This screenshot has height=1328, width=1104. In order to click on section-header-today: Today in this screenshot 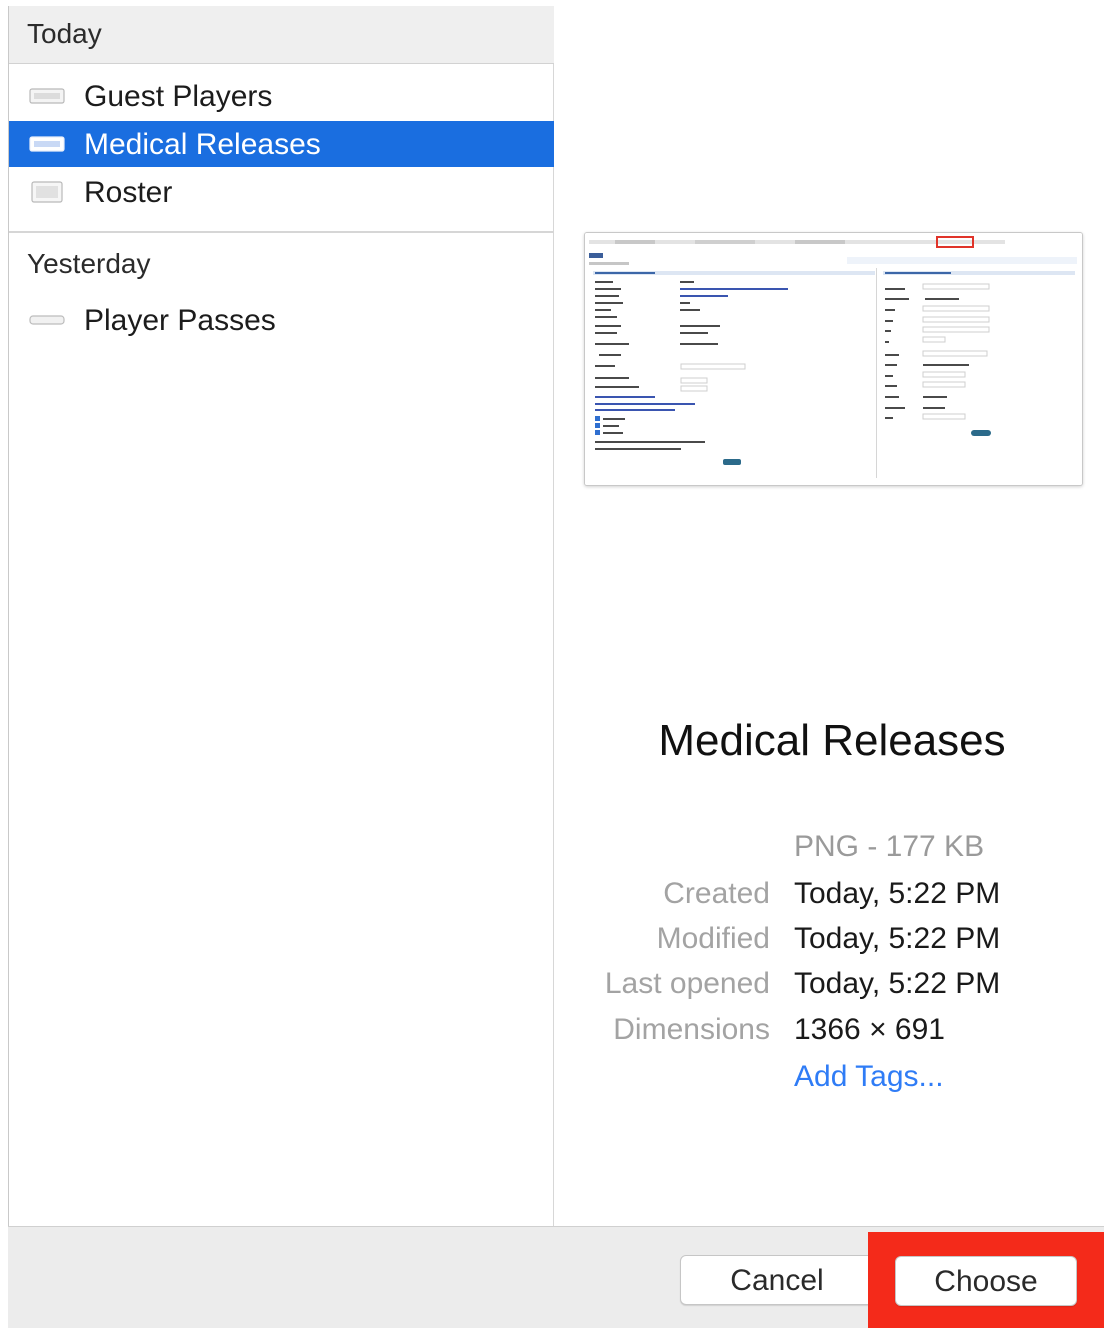, I will do `click(281, 35)`.